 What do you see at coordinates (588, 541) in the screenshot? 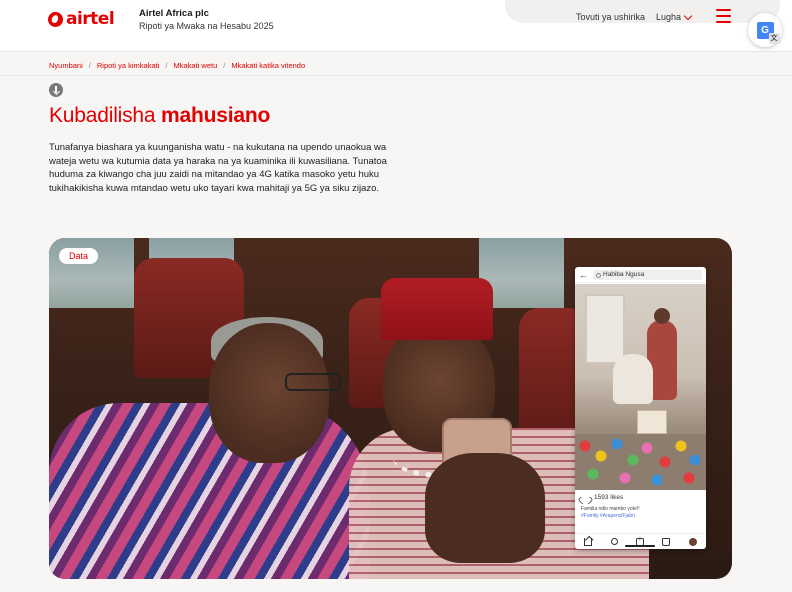
I see `home-icon` at bounding box center [588, 541].